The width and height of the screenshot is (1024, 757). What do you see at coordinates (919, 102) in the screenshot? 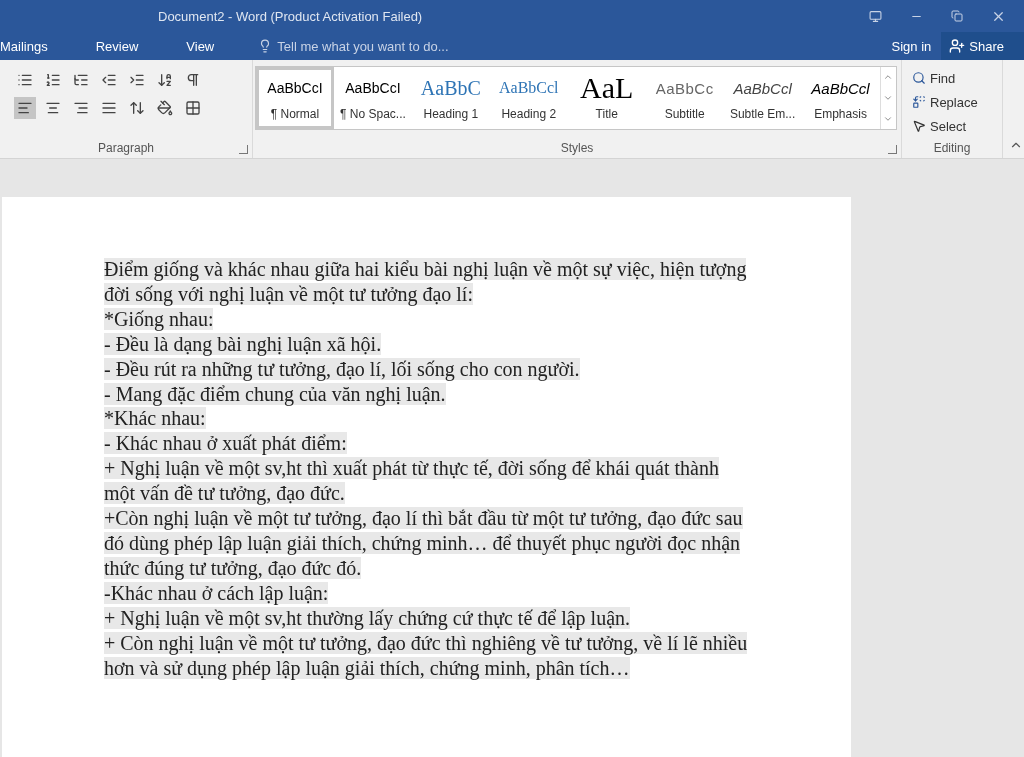
I see `replace-icon` at bounding box center [919, 102].